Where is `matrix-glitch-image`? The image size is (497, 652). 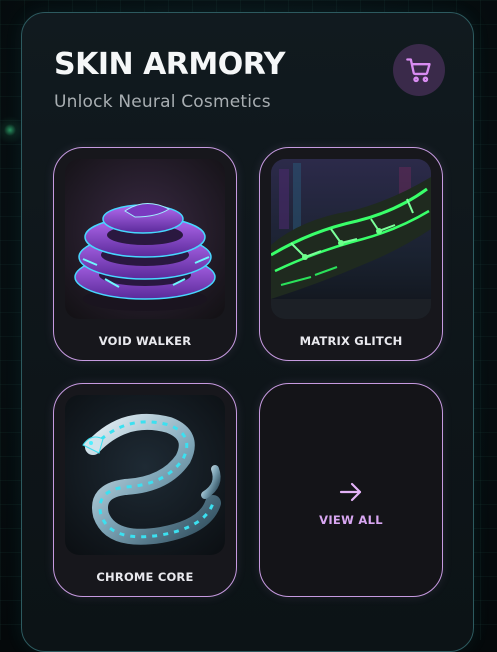 matrix-glitch-image is located at coordinates (351, 239).